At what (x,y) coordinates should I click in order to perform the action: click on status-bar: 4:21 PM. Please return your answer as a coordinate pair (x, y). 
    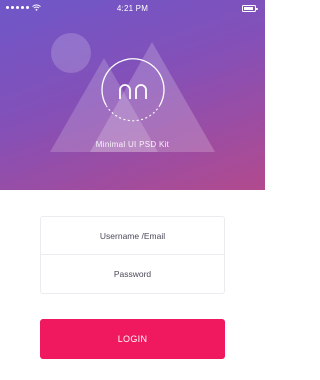
    Looking at the image, I should click on (132, 9).